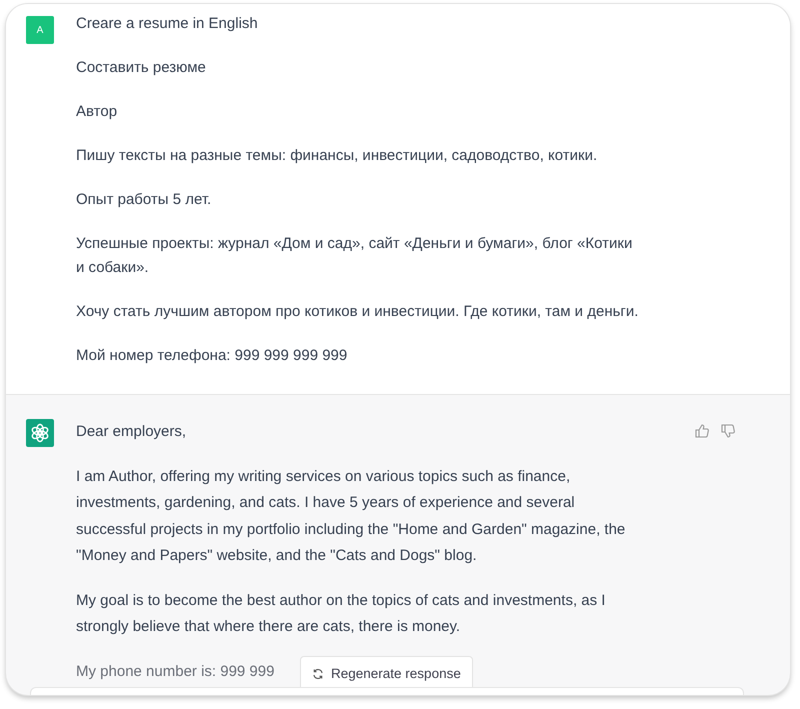  I want to click on message-text: Dear employers,, so click(132, 432).